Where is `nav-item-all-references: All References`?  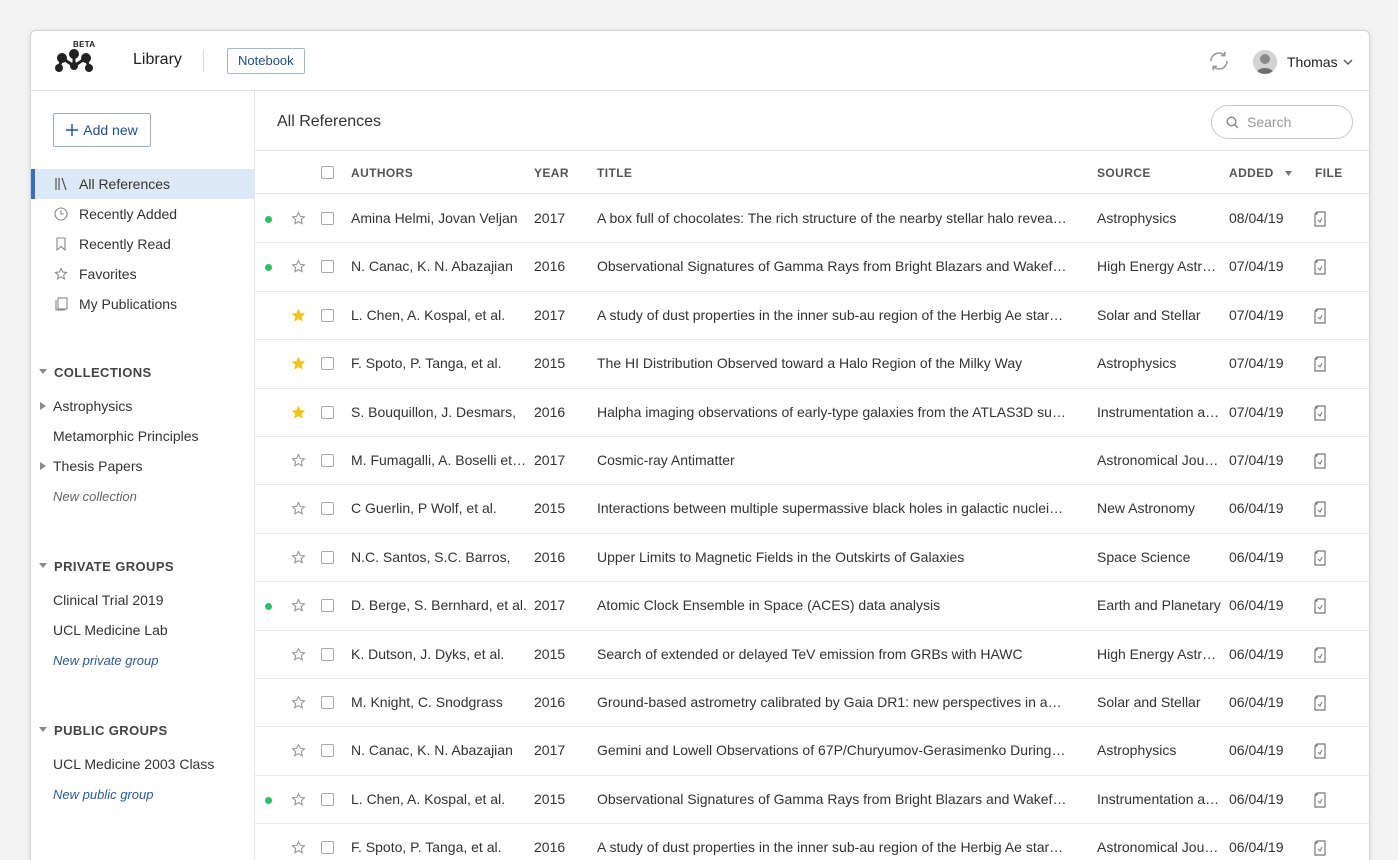 nav-item-all-references: All References is located at coordinates (143, 184).